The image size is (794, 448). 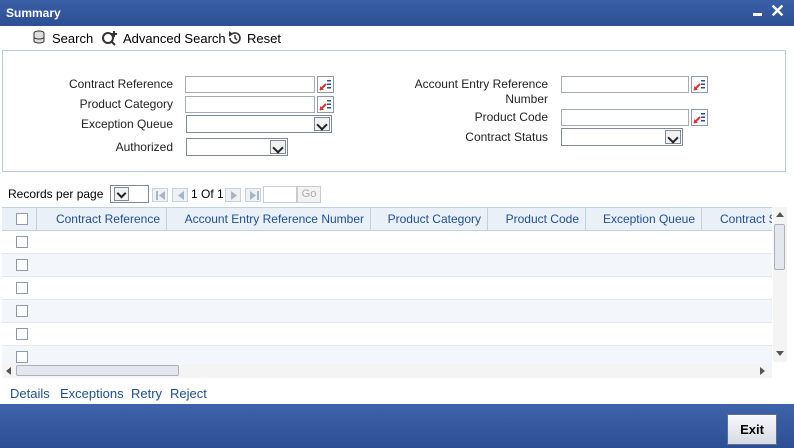 What do you see at coordinates (762, 371) in the screenshot?
I see `scroll-right-icon` at bounding box center [762, 371].